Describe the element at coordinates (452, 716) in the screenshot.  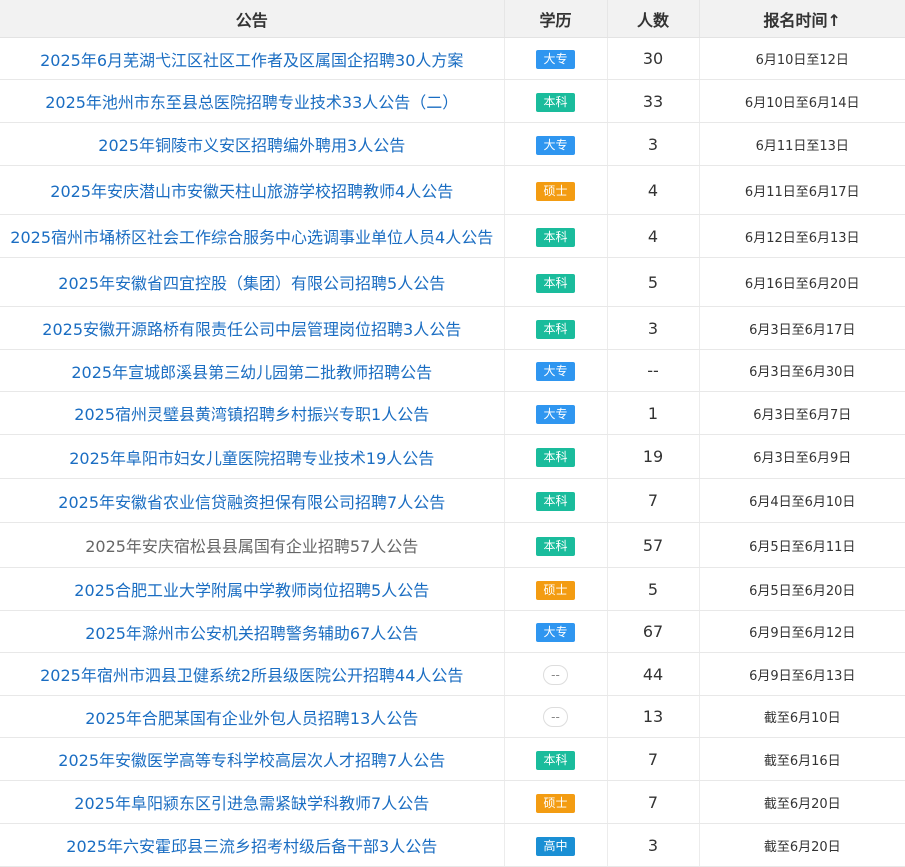
I see `table-row: 2025年合肥某国有企业外包人员招聘13人公告 -- 13 截至6月10日` at that location.